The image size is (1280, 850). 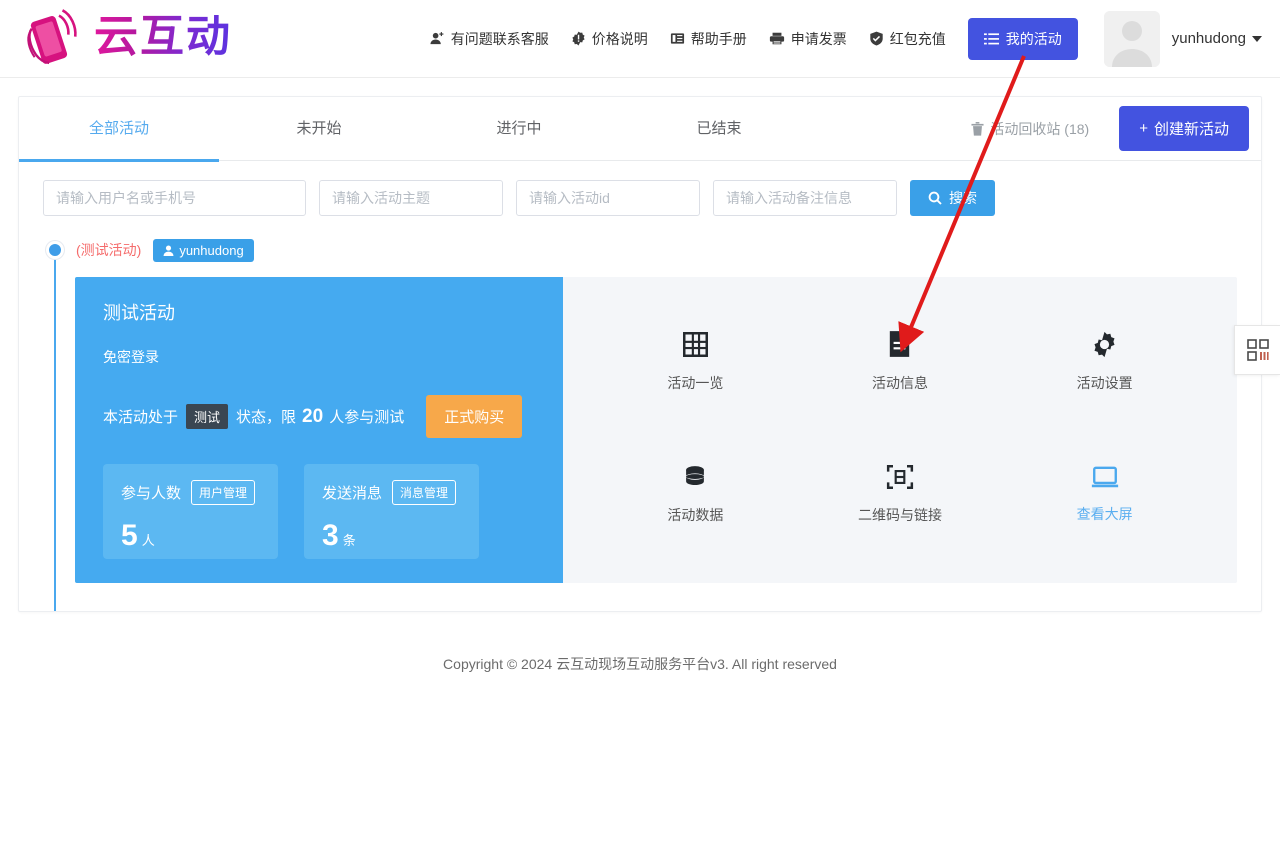 I want to click on status-suffix: 人参与测试, so click(x=367, y=417).